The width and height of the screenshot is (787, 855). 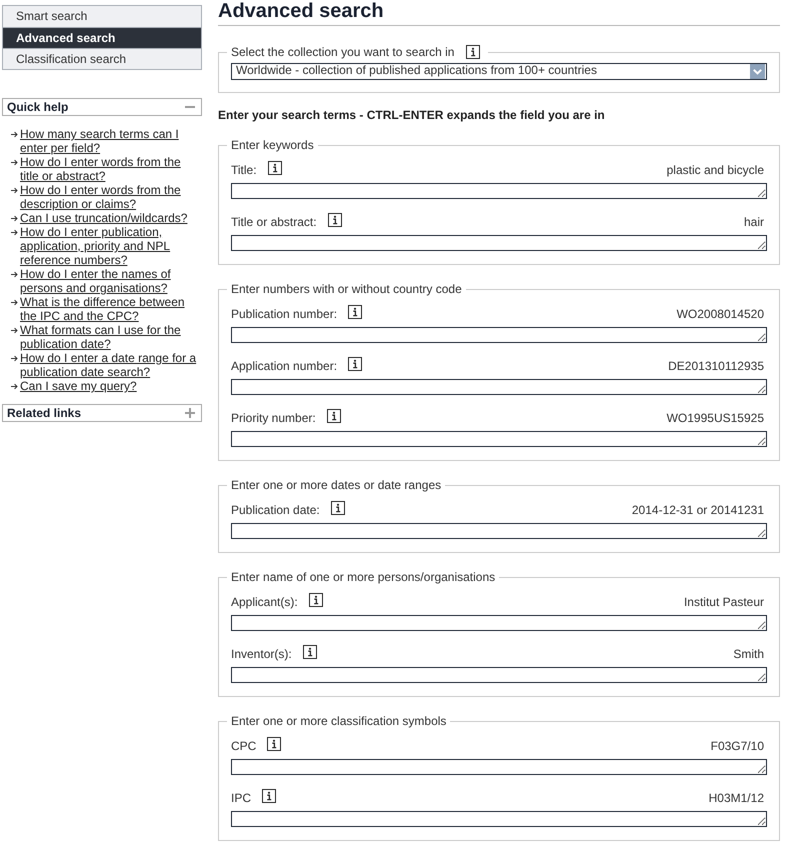 What do you see at coordinates (275, 510) in the screenshot?
I see `field-label: Publication date:` at bounding box center [275, 510].